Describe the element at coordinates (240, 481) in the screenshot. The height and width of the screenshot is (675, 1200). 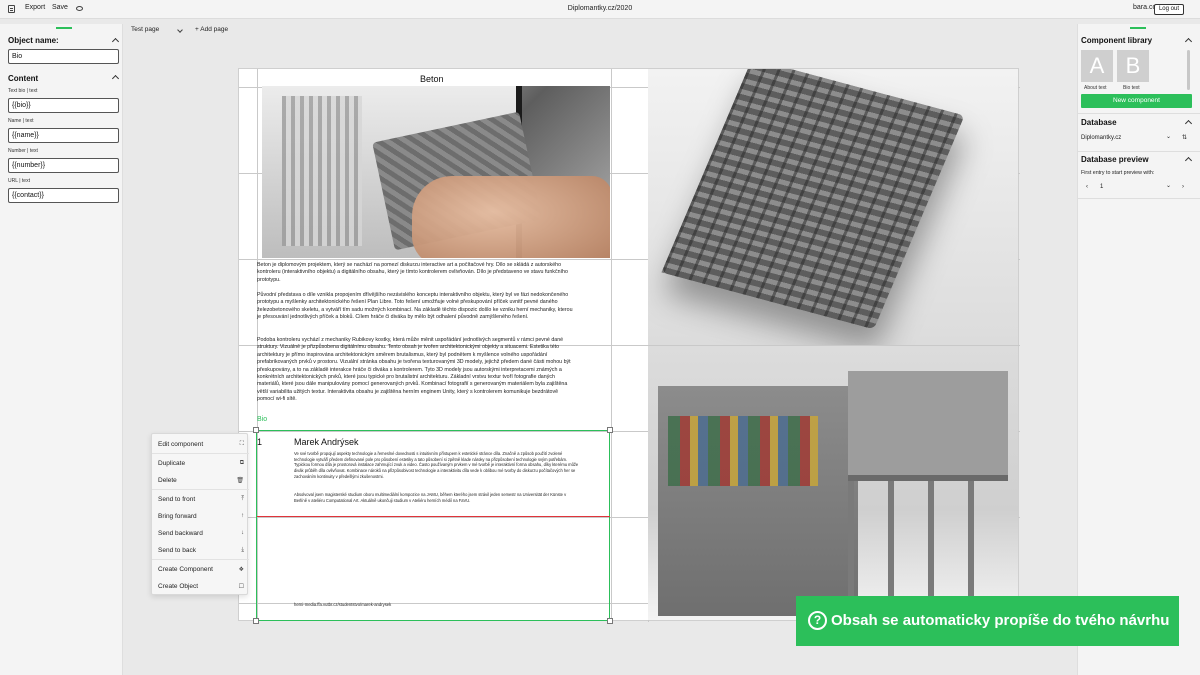
I see `trash-icon: 🗑` at that location.